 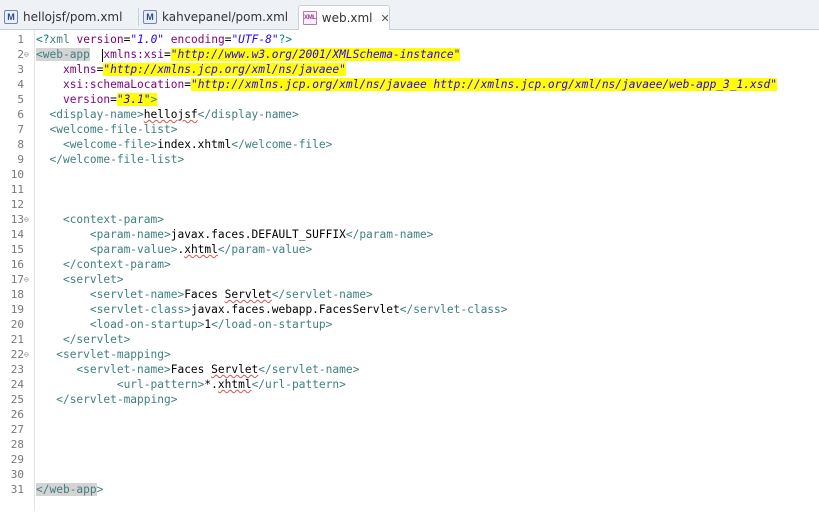 I want to click on tab-hellojsf-pom: M hellojsf/pom.xml, so click(x=69, y=17).